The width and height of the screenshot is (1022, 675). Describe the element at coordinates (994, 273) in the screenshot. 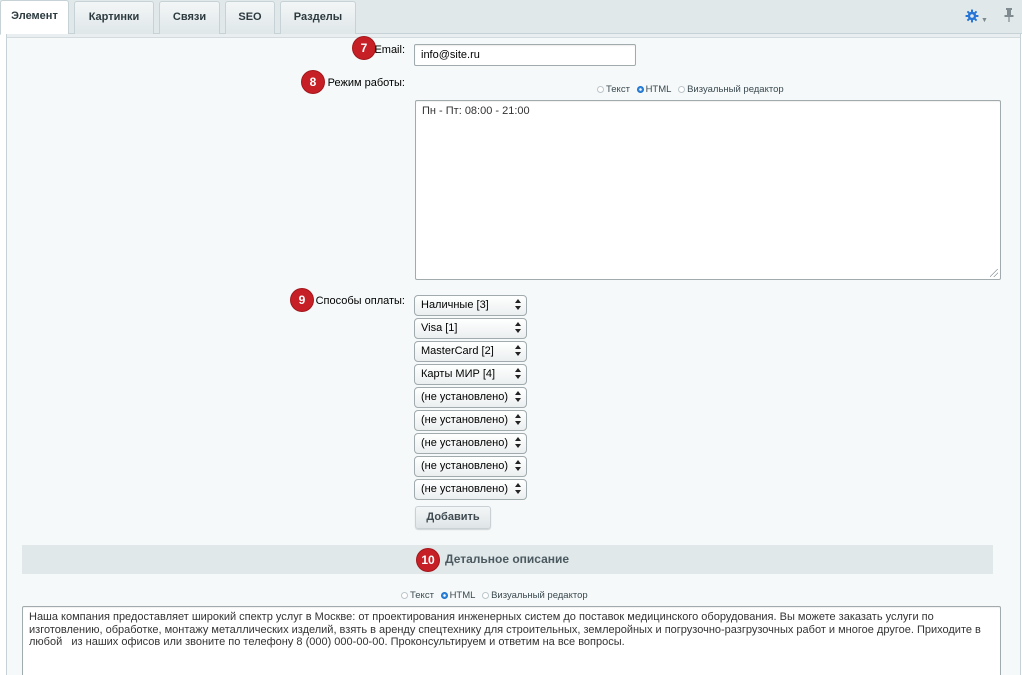

I see `resize-handle-icon` at that location.